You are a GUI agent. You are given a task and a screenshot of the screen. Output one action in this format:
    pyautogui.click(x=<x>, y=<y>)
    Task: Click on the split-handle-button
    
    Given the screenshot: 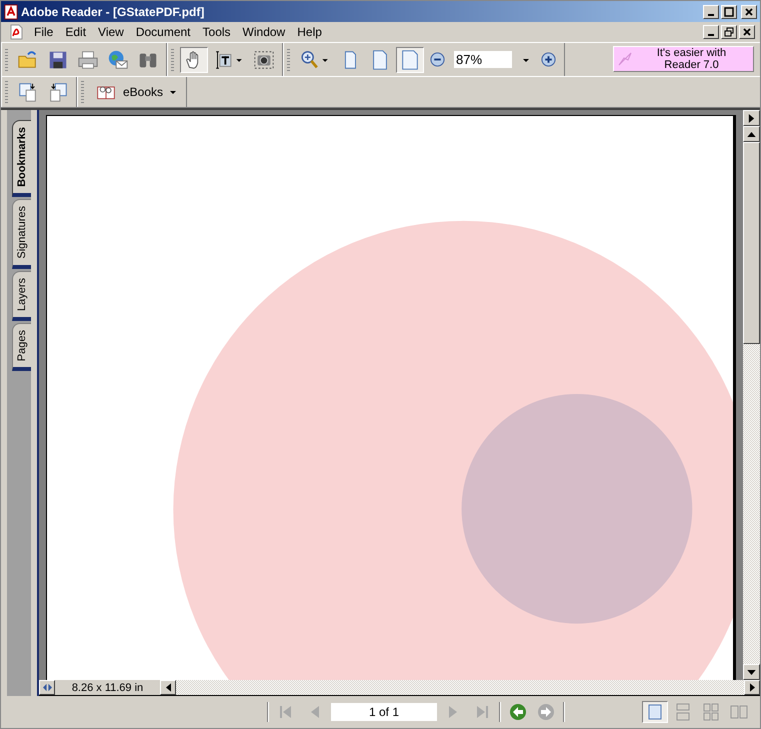 What is the action you would take?
    pyautogui.click(x=47, y=687)
    